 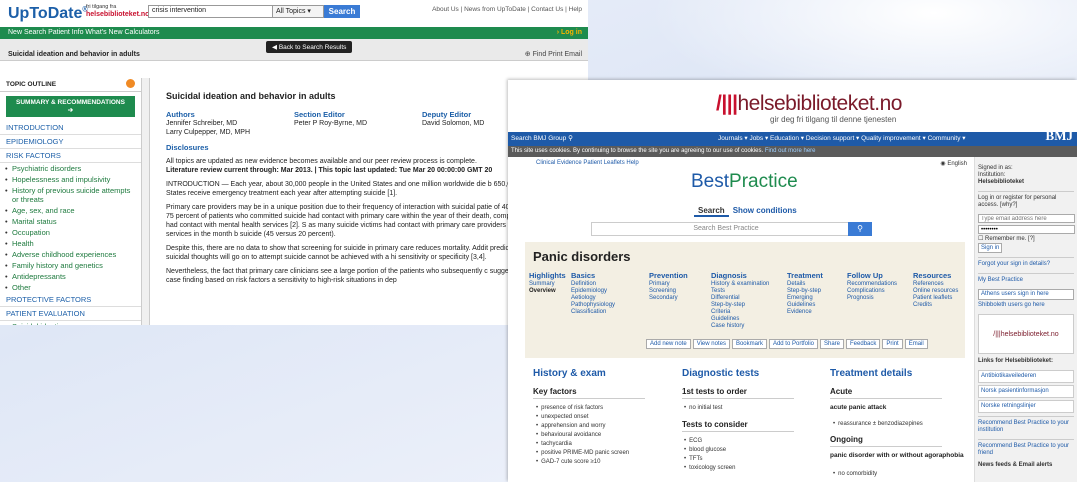 I want to click on helsebiblioteket-badge: /|||helsebiblioteket.no, so click(x=1026, y=334).